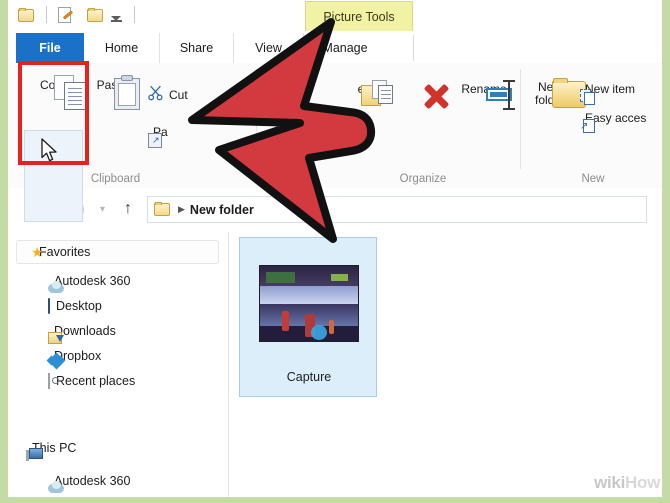 The height and width of the screenshot is (503, 670). I want to click on tab-manage: Manage, so click(345, 48).